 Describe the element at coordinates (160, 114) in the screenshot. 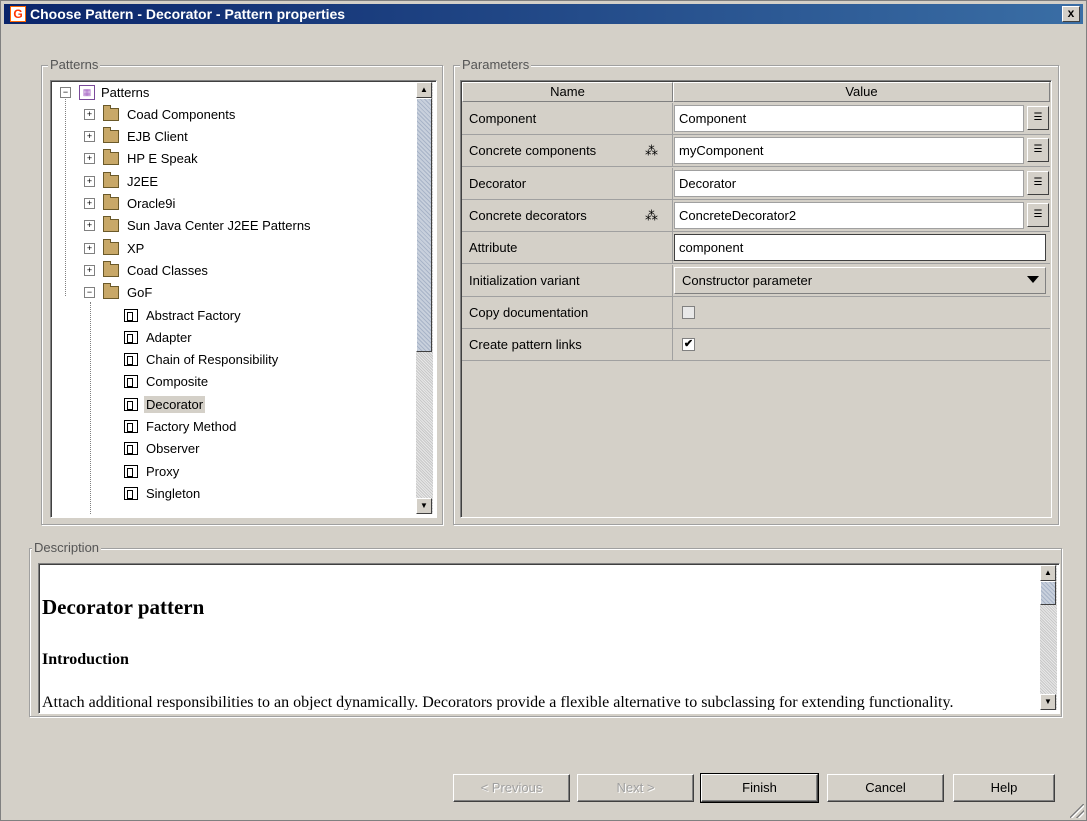

I see `tree-item: + Coad Components` at that location.